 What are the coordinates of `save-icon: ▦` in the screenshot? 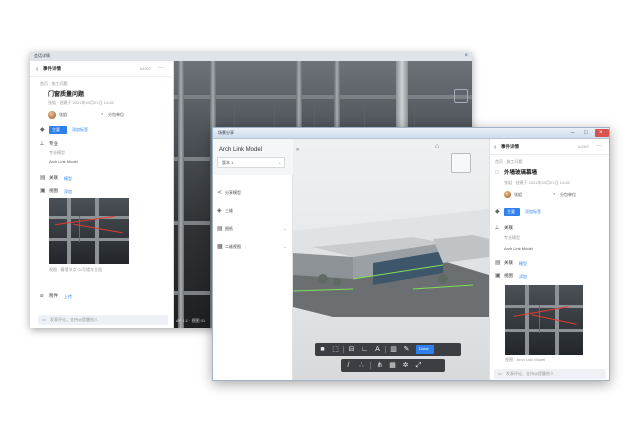 It's located at (392, 365).